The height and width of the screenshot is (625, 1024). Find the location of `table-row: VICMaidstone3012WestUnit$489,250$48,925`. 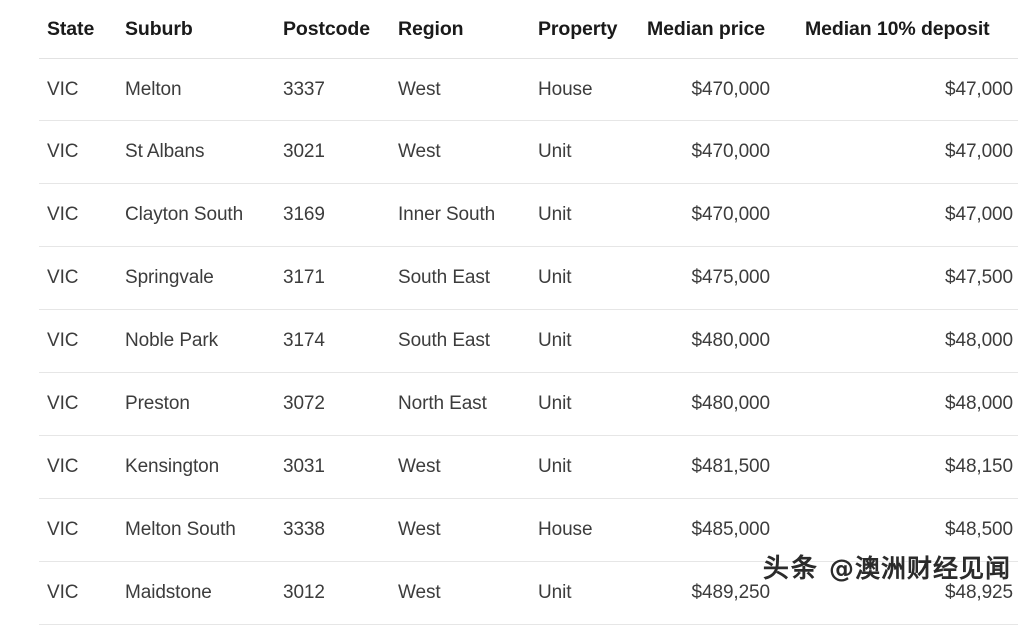

table-row: VICMaidstone3012WestUnit$489,250$48,925 is located at coordinates (528, 593).